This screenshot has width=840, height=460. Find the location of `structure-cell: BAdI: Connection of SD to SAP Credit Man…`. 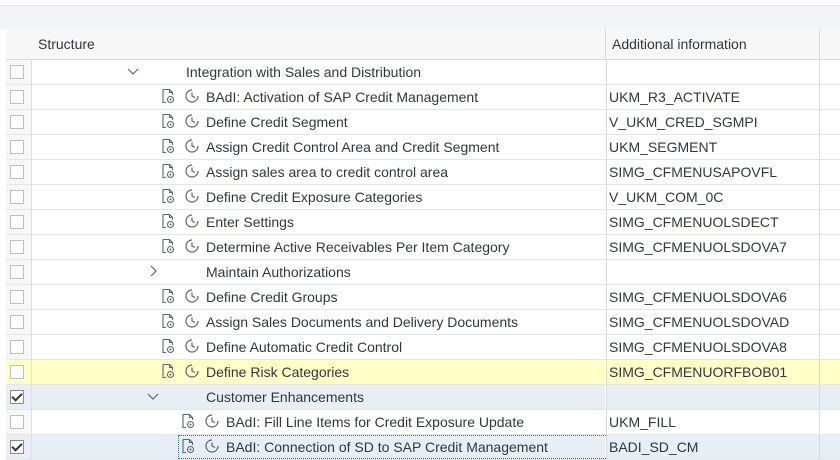

structure-cell: BAdI: Connection of SD to SAP Credit Man… is located at coordinates (426, 447).